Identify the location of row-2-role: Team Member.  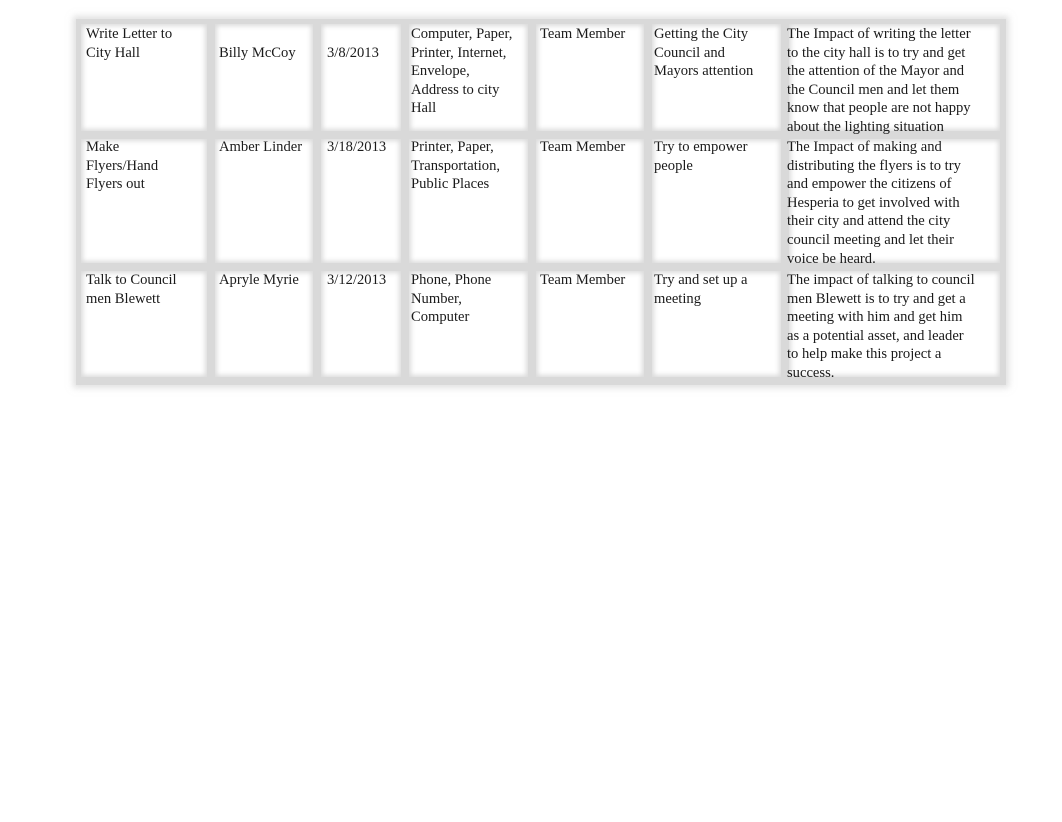
(583, 147).